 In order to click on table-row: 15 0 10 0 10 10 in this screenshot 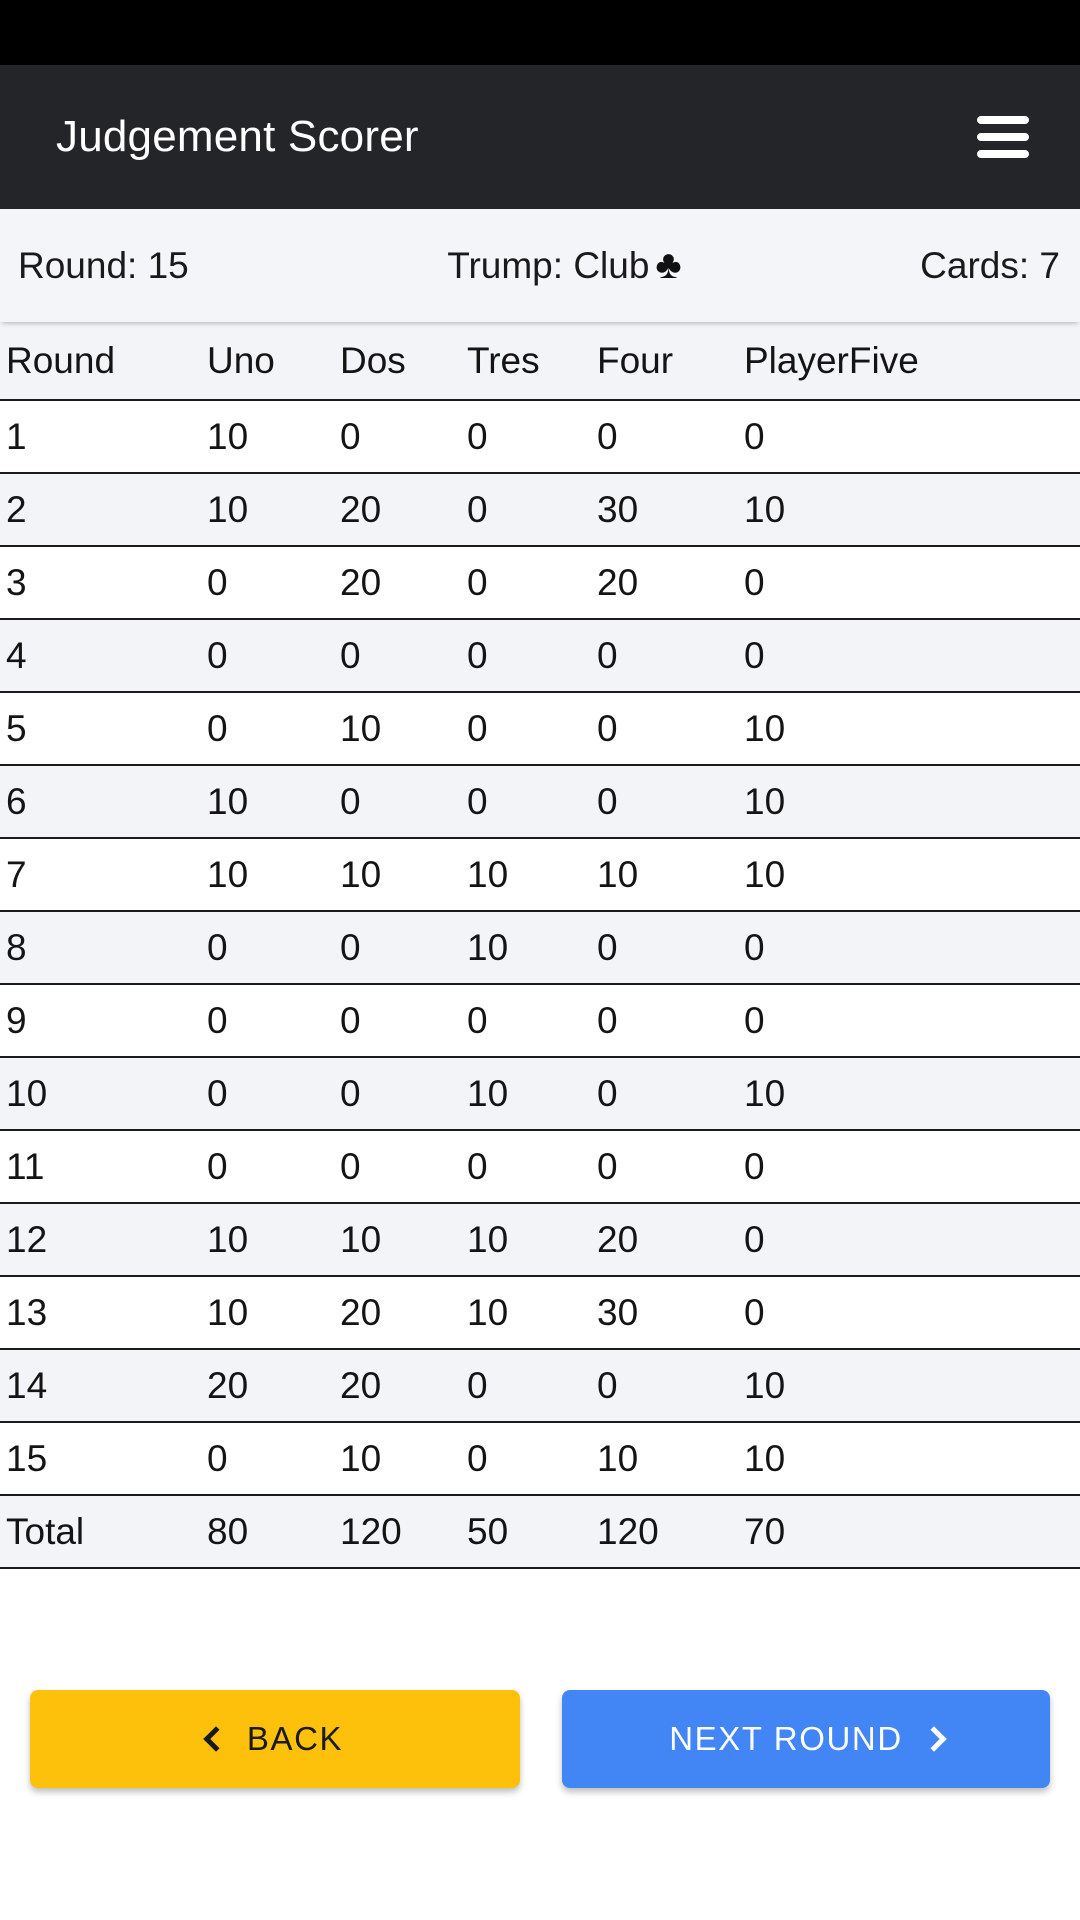, I will do `click(540, 1459)`.